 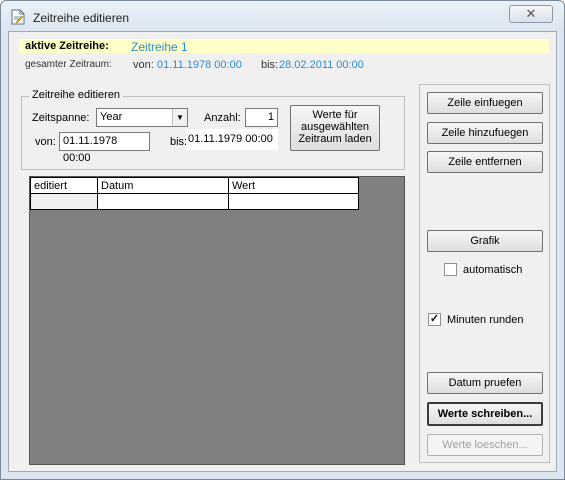 I want to click on check-icon: ✓, so click(x=434, y=319).